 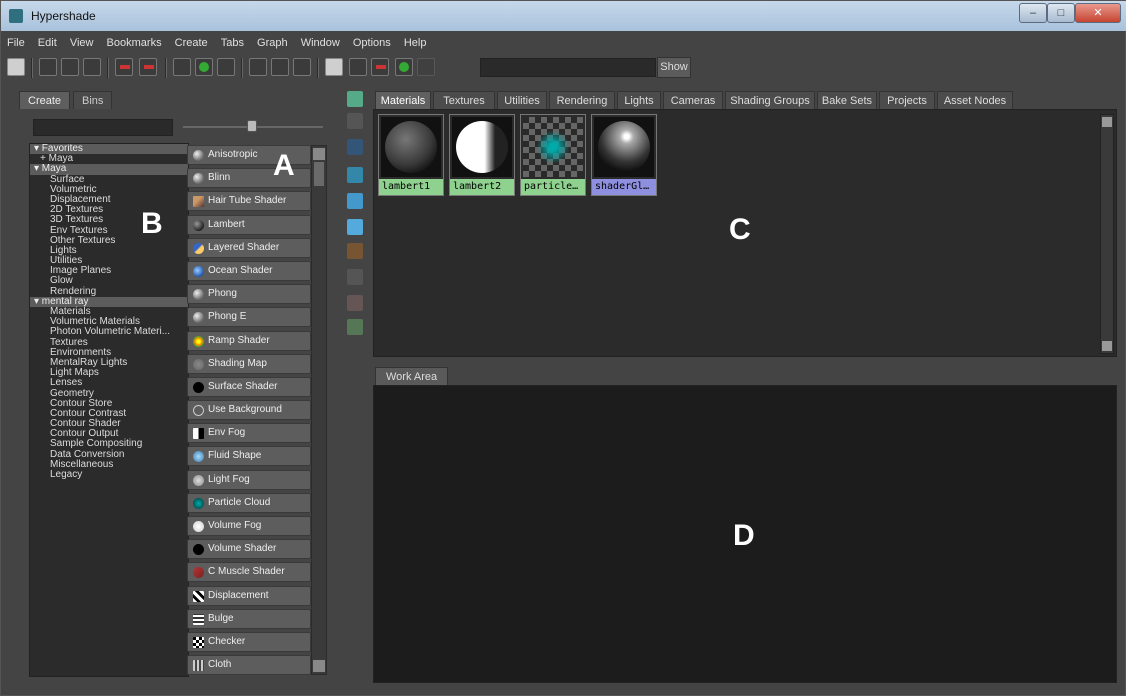 I want to click on create-node-button: Use Background, so click(x=249, y=410).